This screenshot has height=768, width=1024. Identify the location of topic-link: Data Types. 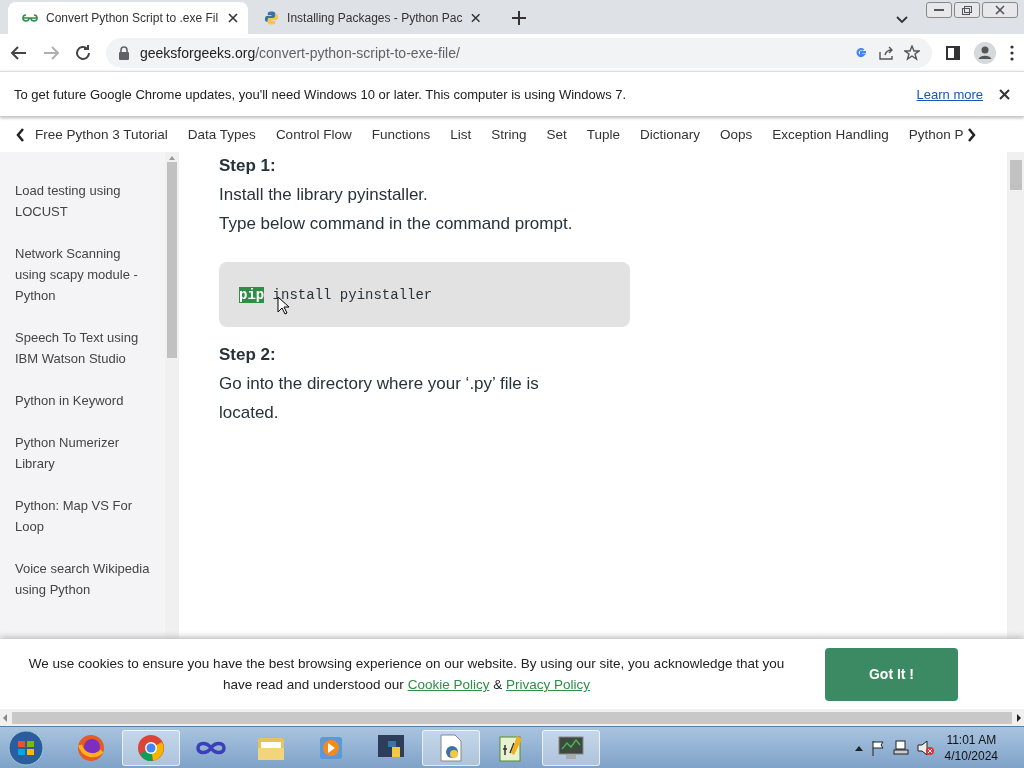
(221, 134).